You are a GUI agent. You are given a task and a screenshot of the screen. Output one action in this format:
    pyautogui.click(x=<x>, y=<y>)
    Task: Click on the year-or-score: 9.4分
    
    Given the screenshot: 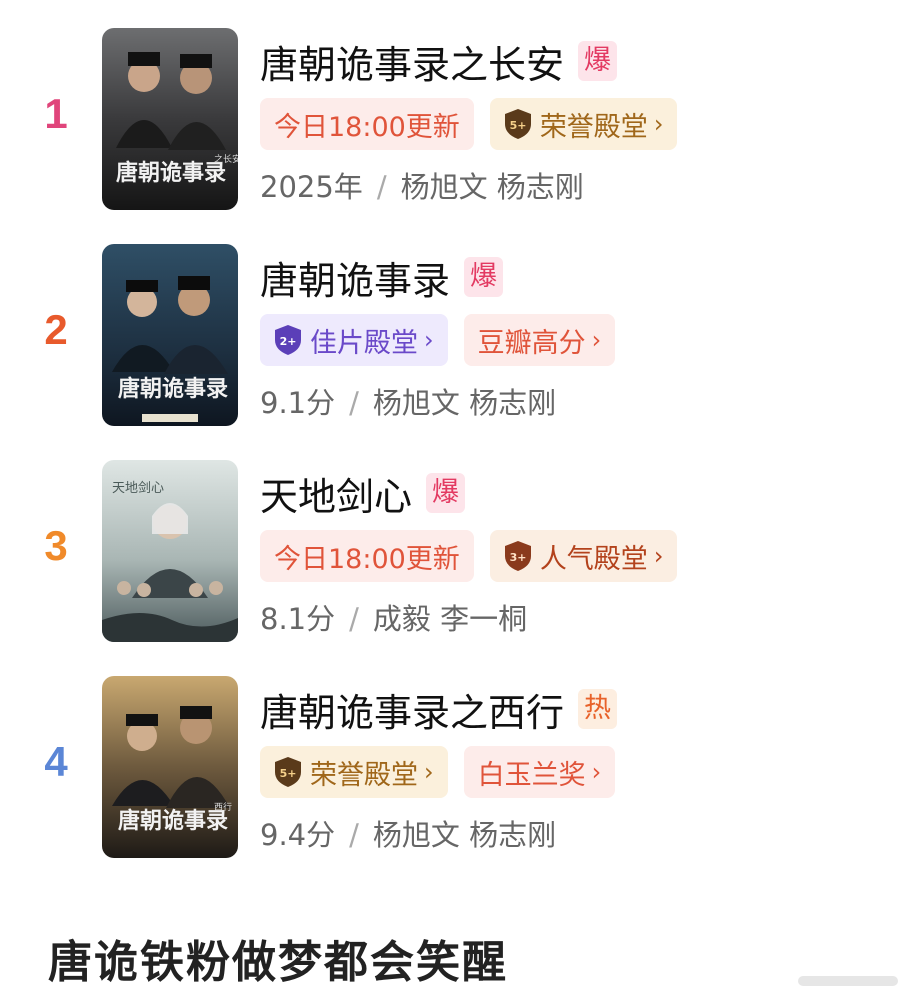 What is the action you would take?
    pyautogui.click(x=298, y=835)
    